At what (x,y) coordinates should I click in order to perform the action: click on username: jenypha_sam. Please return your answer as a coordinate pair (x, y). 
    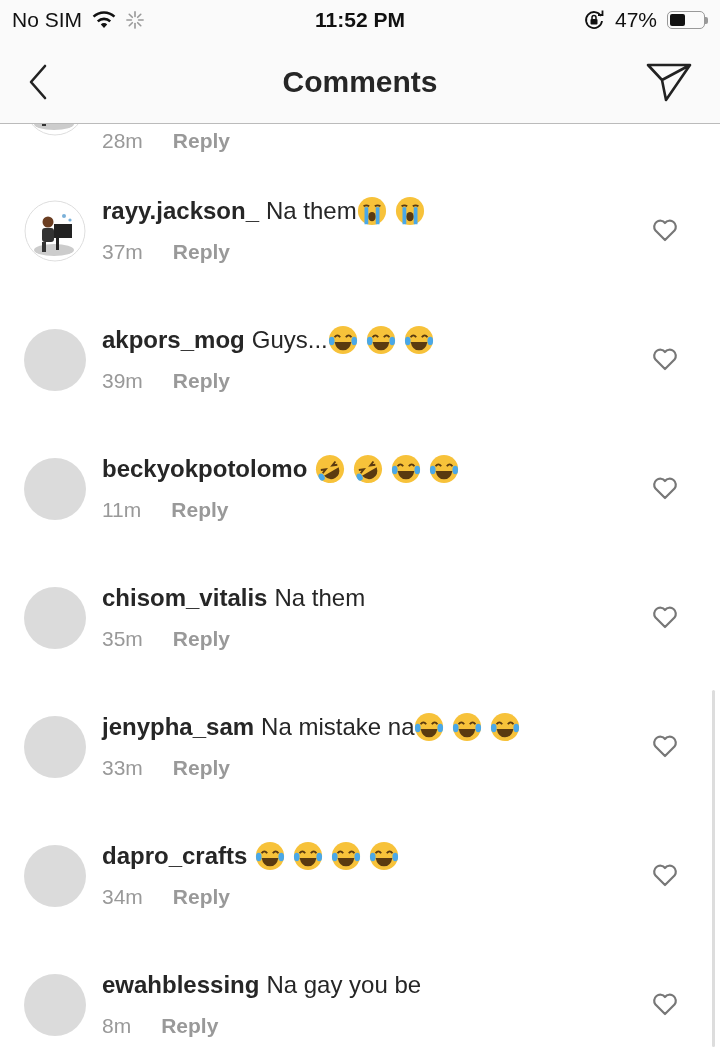
    Looking at the image, I should click on (178, 726).